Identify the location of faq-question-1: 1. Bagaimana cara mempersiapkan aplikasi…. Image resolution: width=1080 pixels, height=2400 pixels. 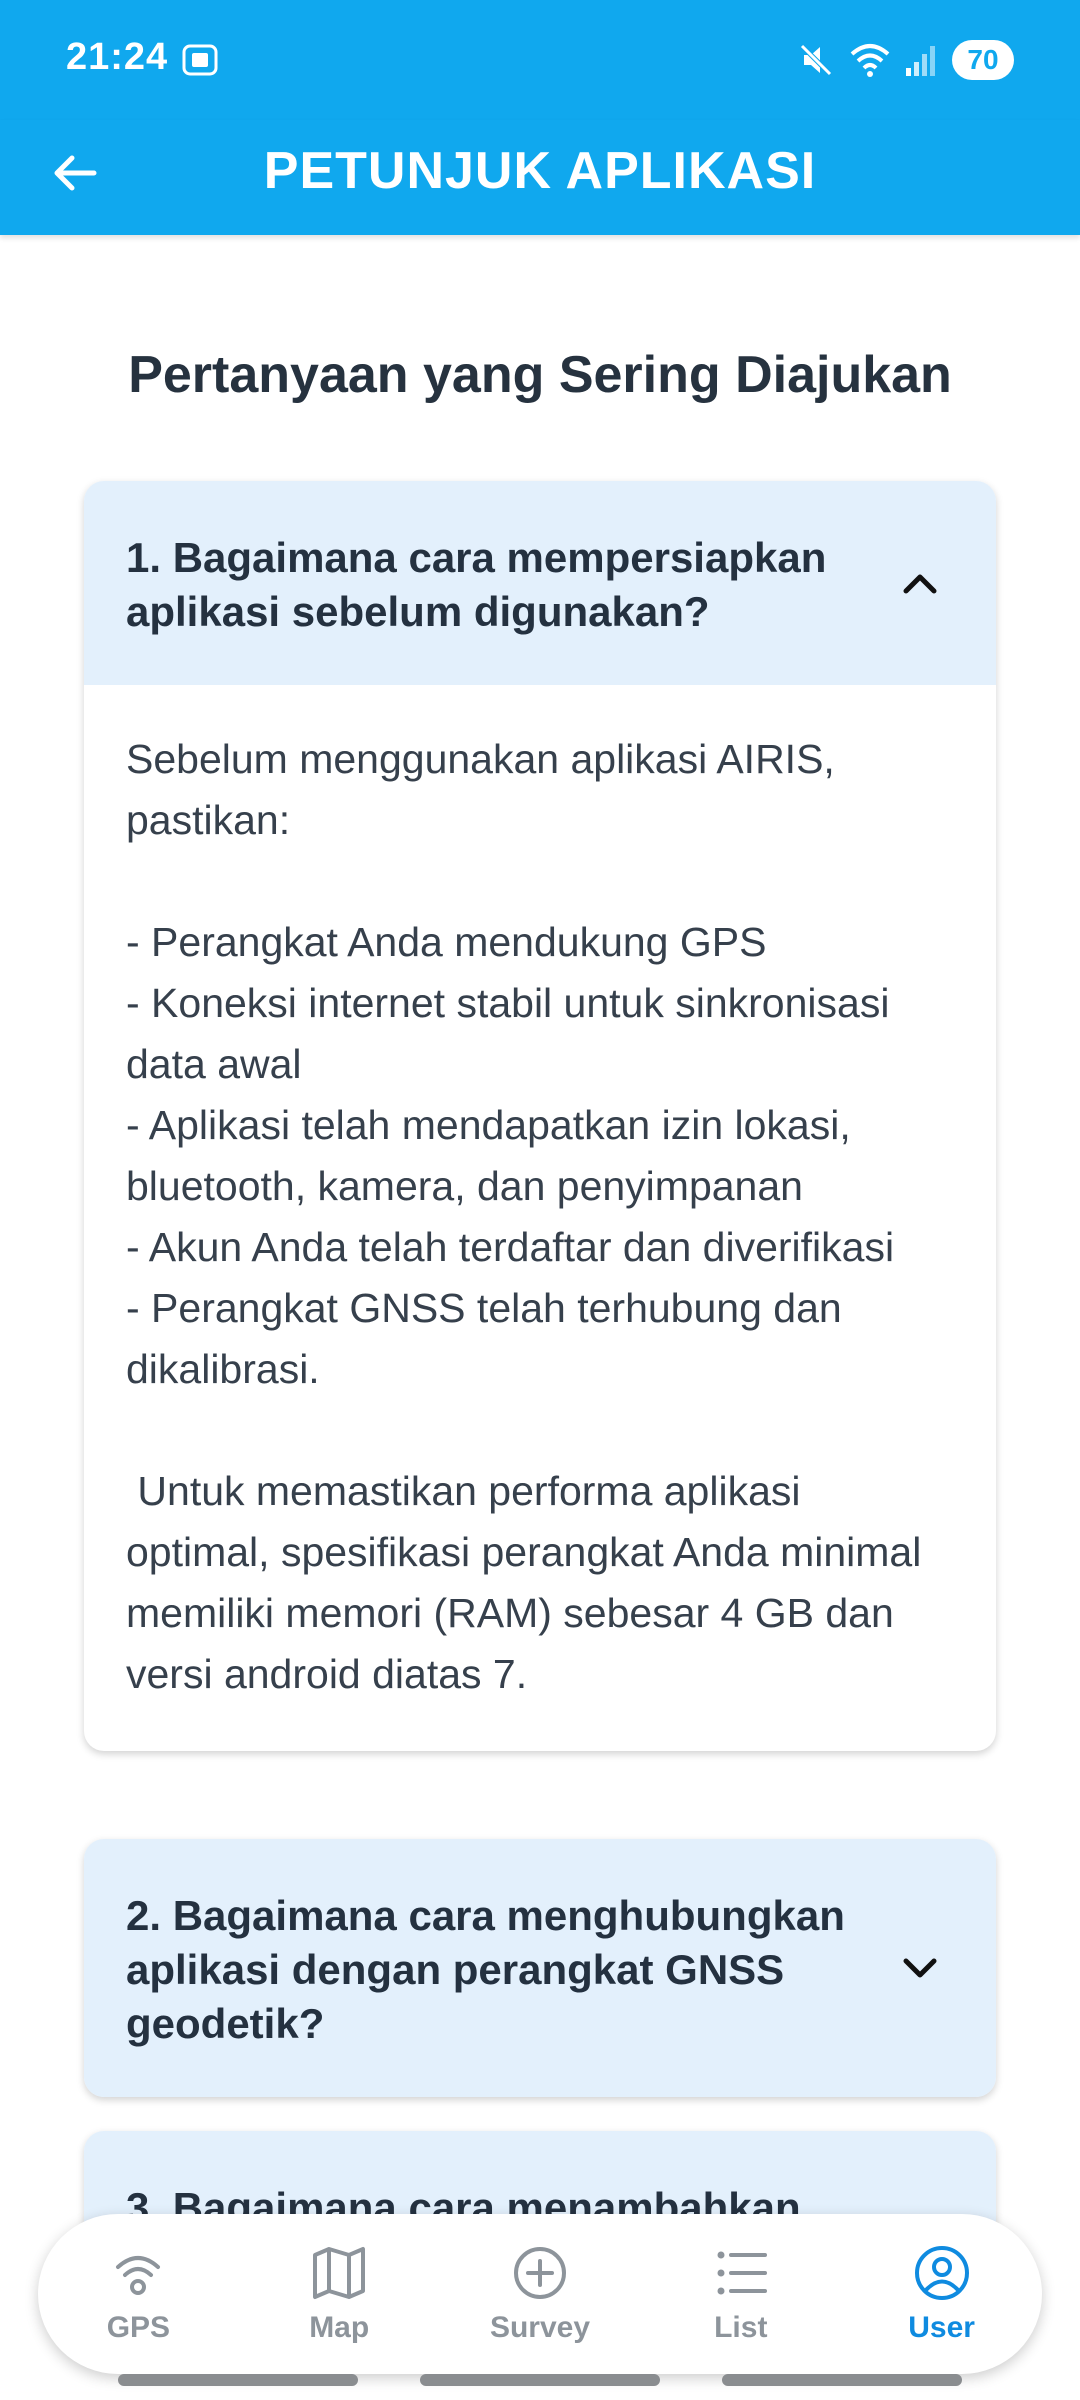
(540, 583).